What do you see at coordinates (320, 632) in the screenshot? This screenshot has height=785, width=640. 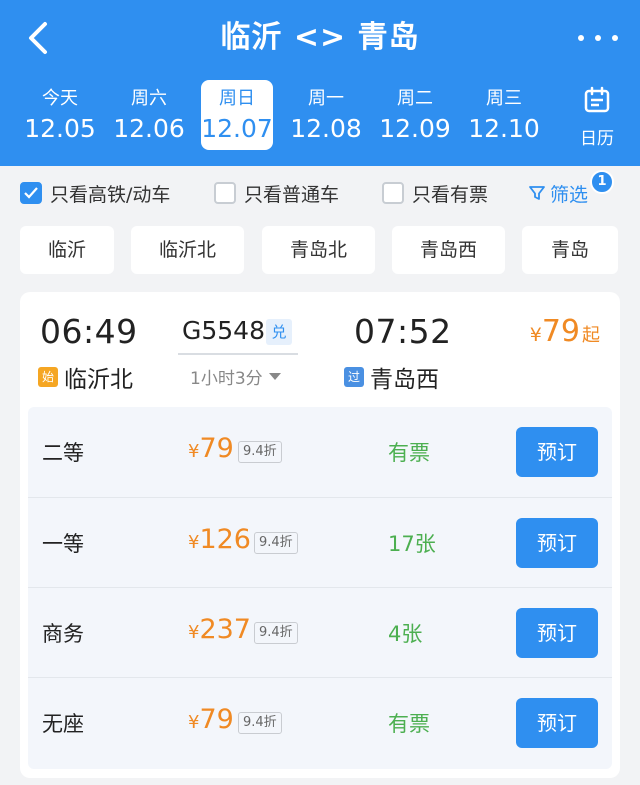 I see `seat-row-business-class: 商务 ¥ 237 9.4折 4张 预订` at bounding box center [320, 632].